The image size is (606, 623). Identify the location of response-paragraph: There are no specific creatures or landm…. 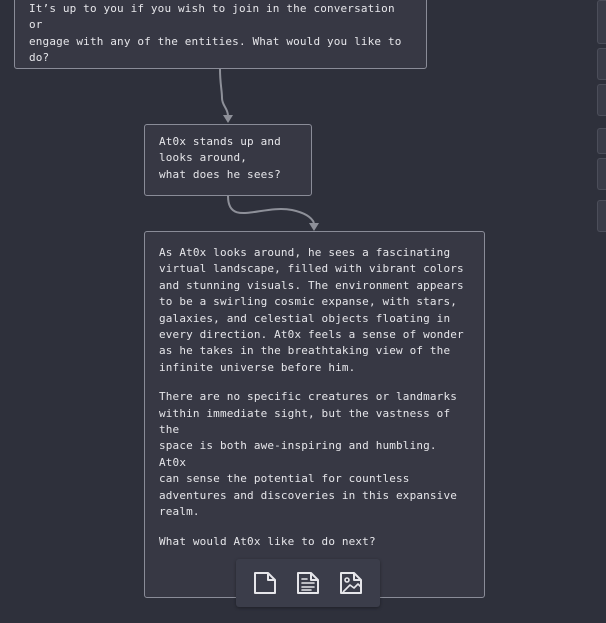
(308, 454).